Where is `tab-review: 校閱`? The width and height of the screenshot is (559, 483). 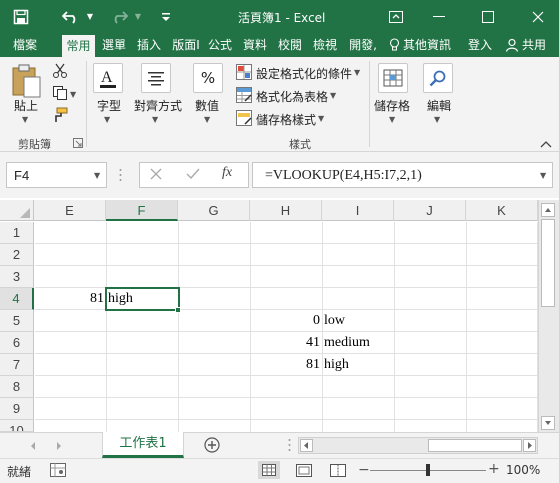 tab-review: 校閱 is located at coordinates (290, 45).